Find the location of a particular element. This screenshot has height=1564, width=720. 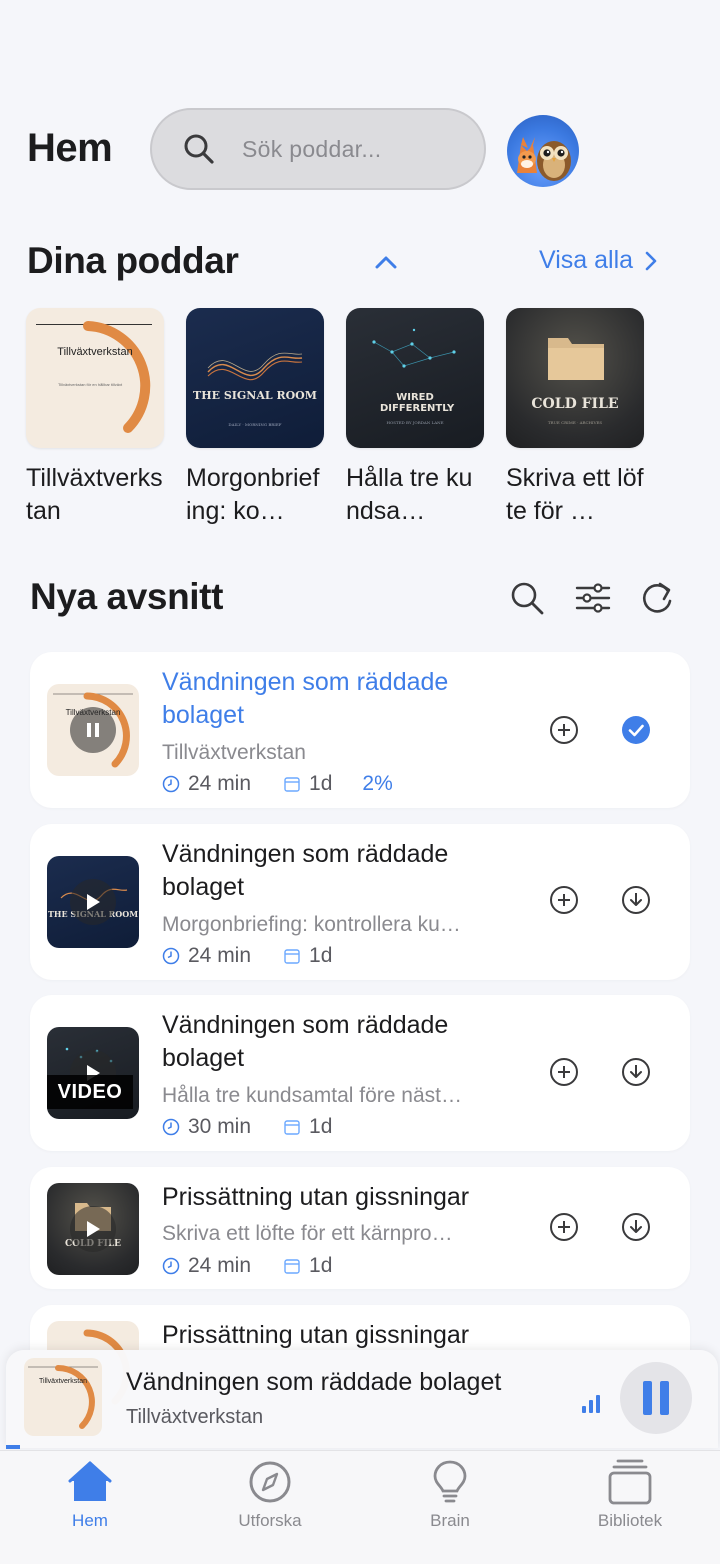

episode-meta: 30 min 1d is located at coordinates (247, 1127).